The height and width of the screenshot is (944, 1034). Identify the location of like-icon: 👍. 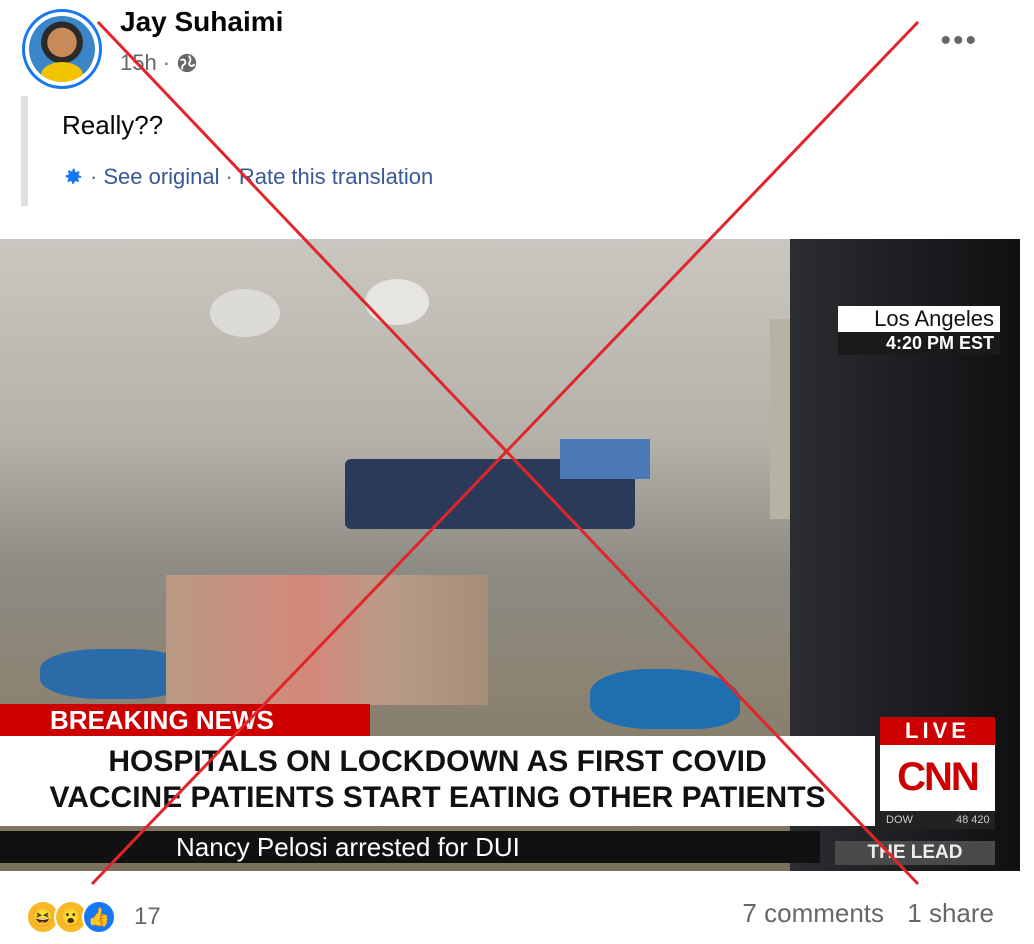
(99, 917).